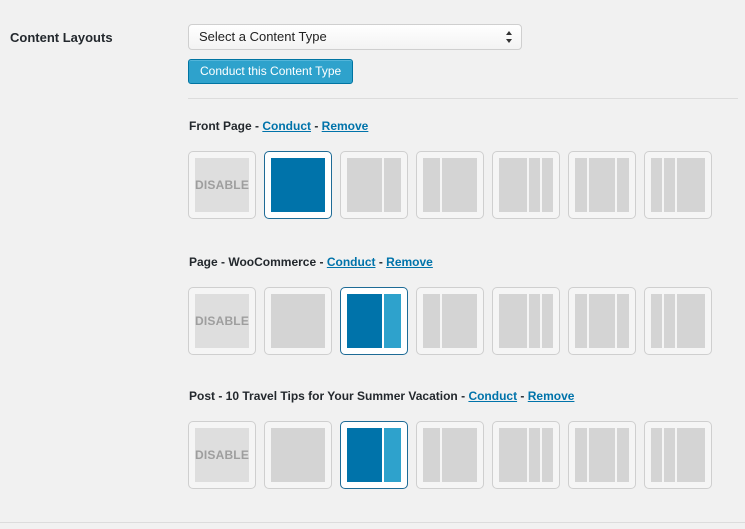 Image resolution: width=745 pixels, height=529 pixels. Describe the element at coordinates (220, 126) in the screenshot. I see `section-title-text: Front Page` at that location.